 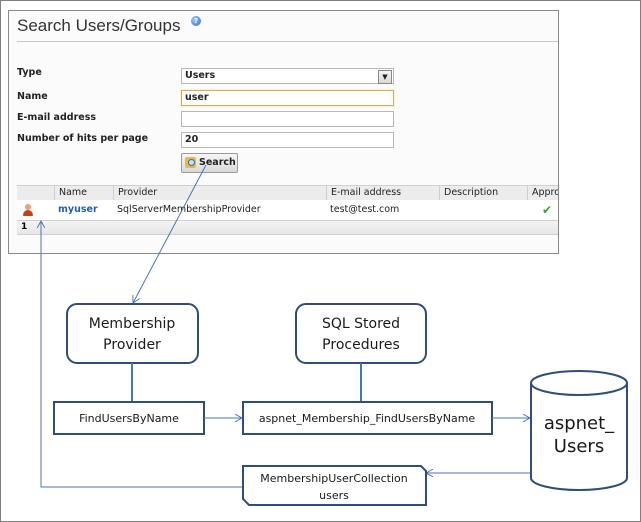 What do you see at coordinates (132, 333) in the screenshot?
I see `membership-provider-box` at bounding box center [132, 333].